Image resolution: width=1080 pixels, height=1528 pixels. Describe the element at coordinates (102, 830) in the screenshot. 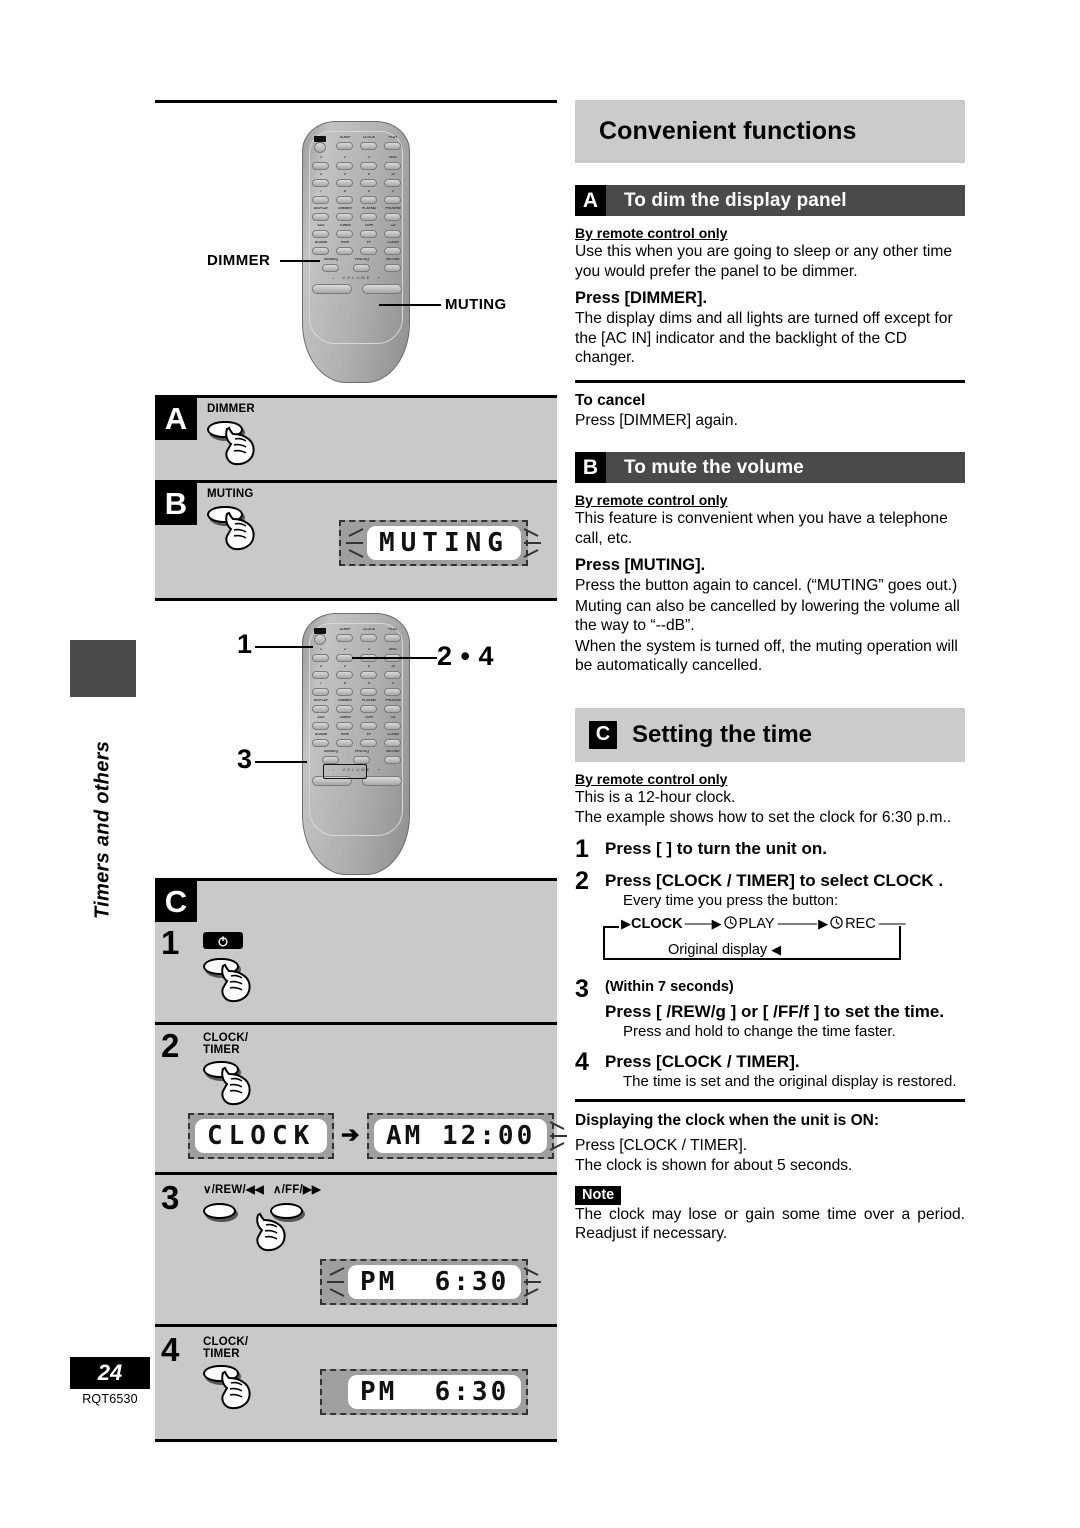

I see `side-tab-label: Timers and others` at that location.